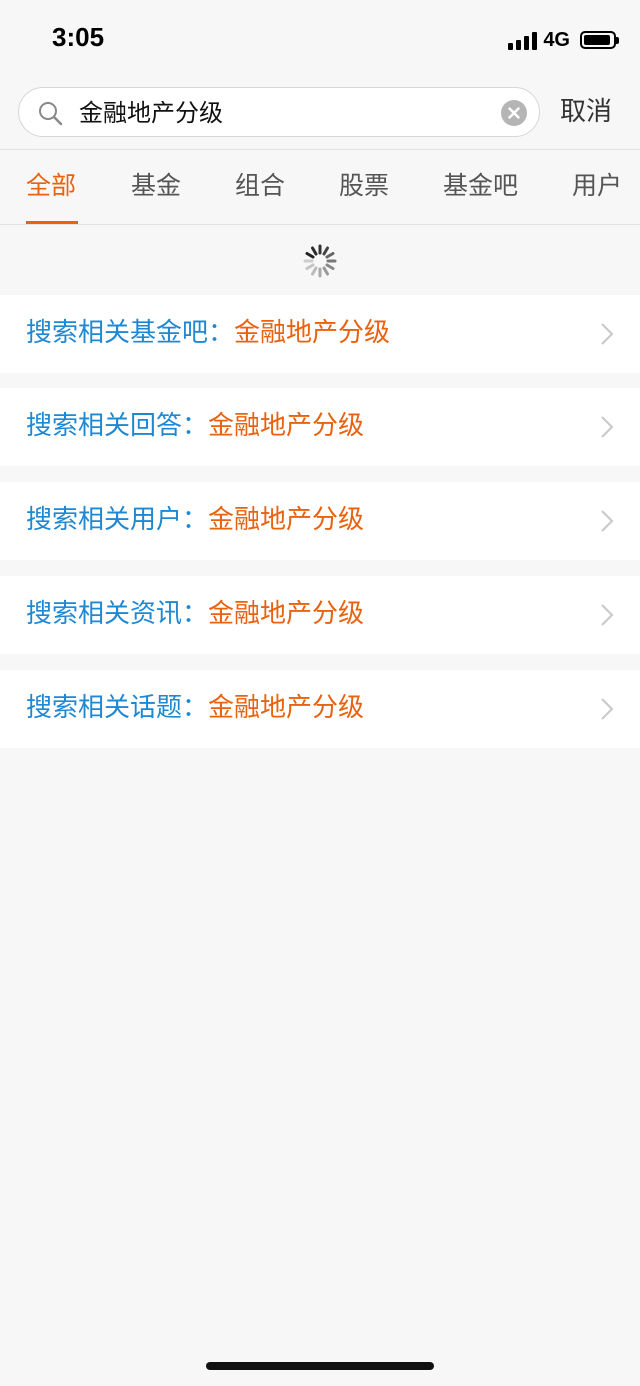 The width and height of the screenshot is (640, 1386). I want to click on clear-icon, so click(514, 113).